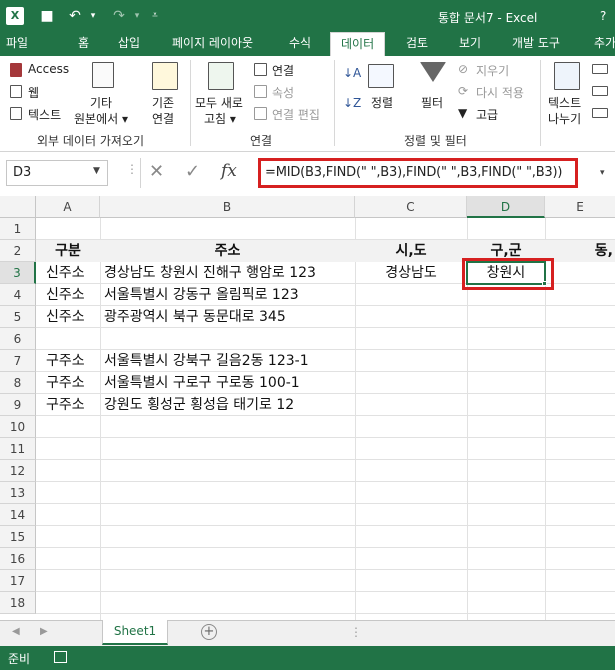 Image resolution: width=615 pixels, height=670 pixels. What do you see at coordinates (604, 44) in the screenshot?
I see `tab-addins: 추가` at bounding box center [604, 44].